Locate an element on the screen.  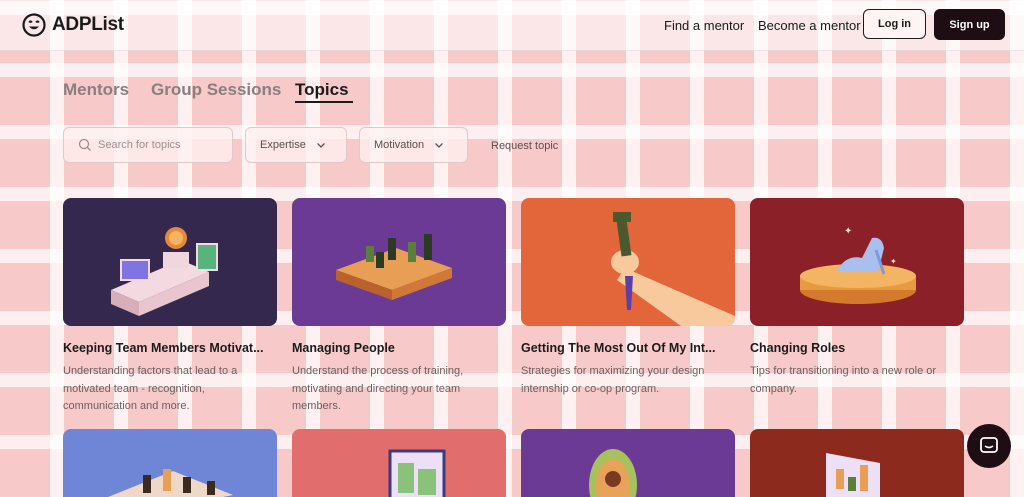
podium-illustration-icon is located at coordinates (164, 271).